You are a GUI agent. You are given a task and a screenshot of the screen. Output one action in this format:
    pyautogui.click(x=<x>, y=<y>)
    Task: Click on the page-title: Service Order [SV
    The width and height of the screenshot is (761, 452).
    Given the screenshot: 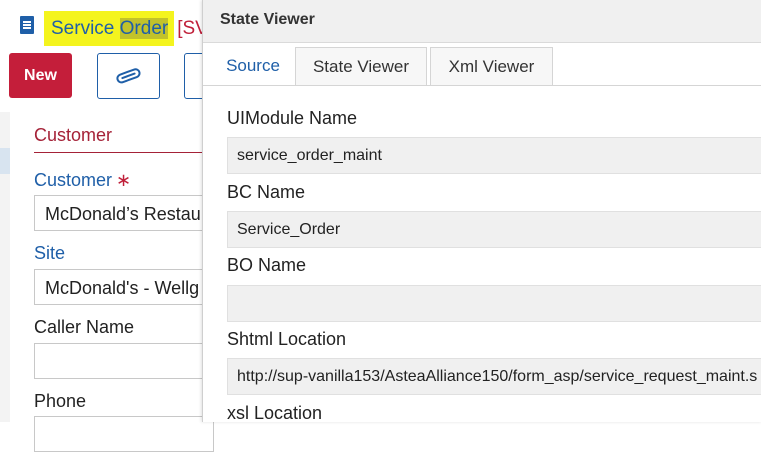 What is the action you would take?
    pyautogui.click(x=126, y=28)
    